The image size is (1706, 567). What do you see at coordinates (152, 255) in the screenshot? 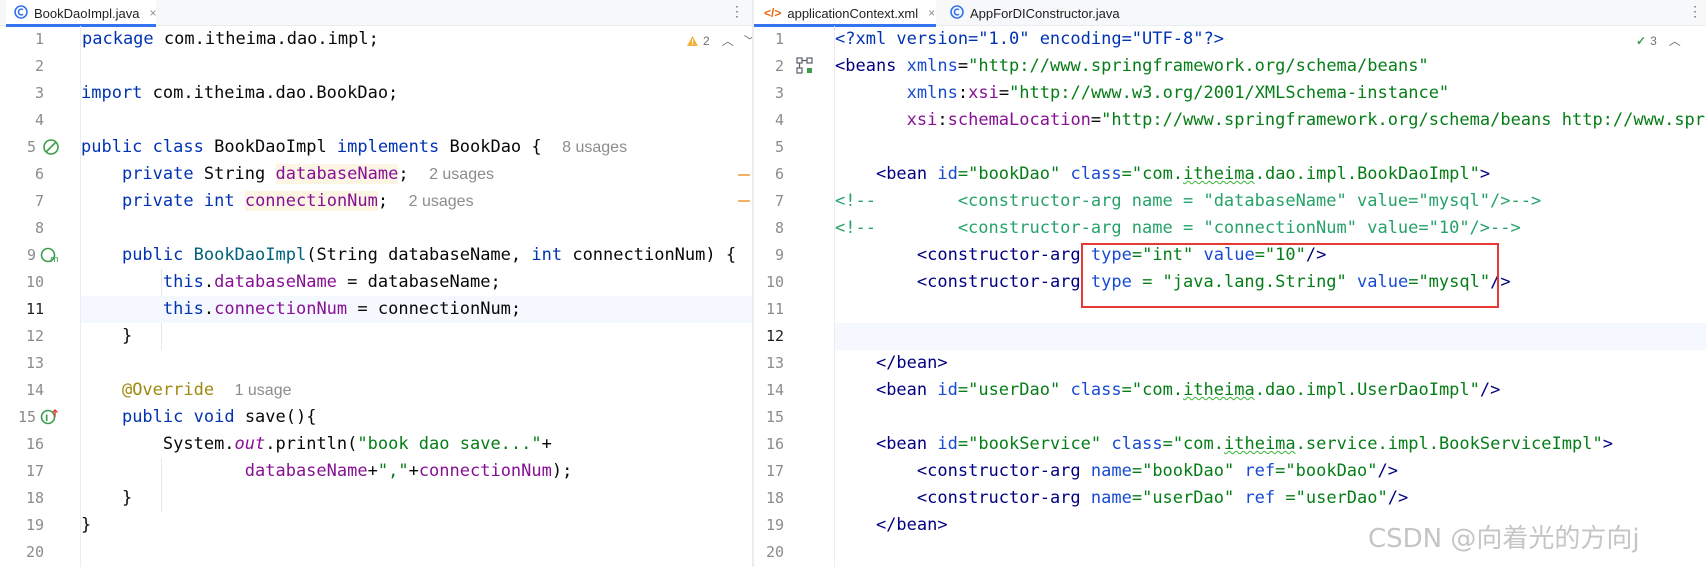
I see `keyword: public` at bounding box center [152, 255].